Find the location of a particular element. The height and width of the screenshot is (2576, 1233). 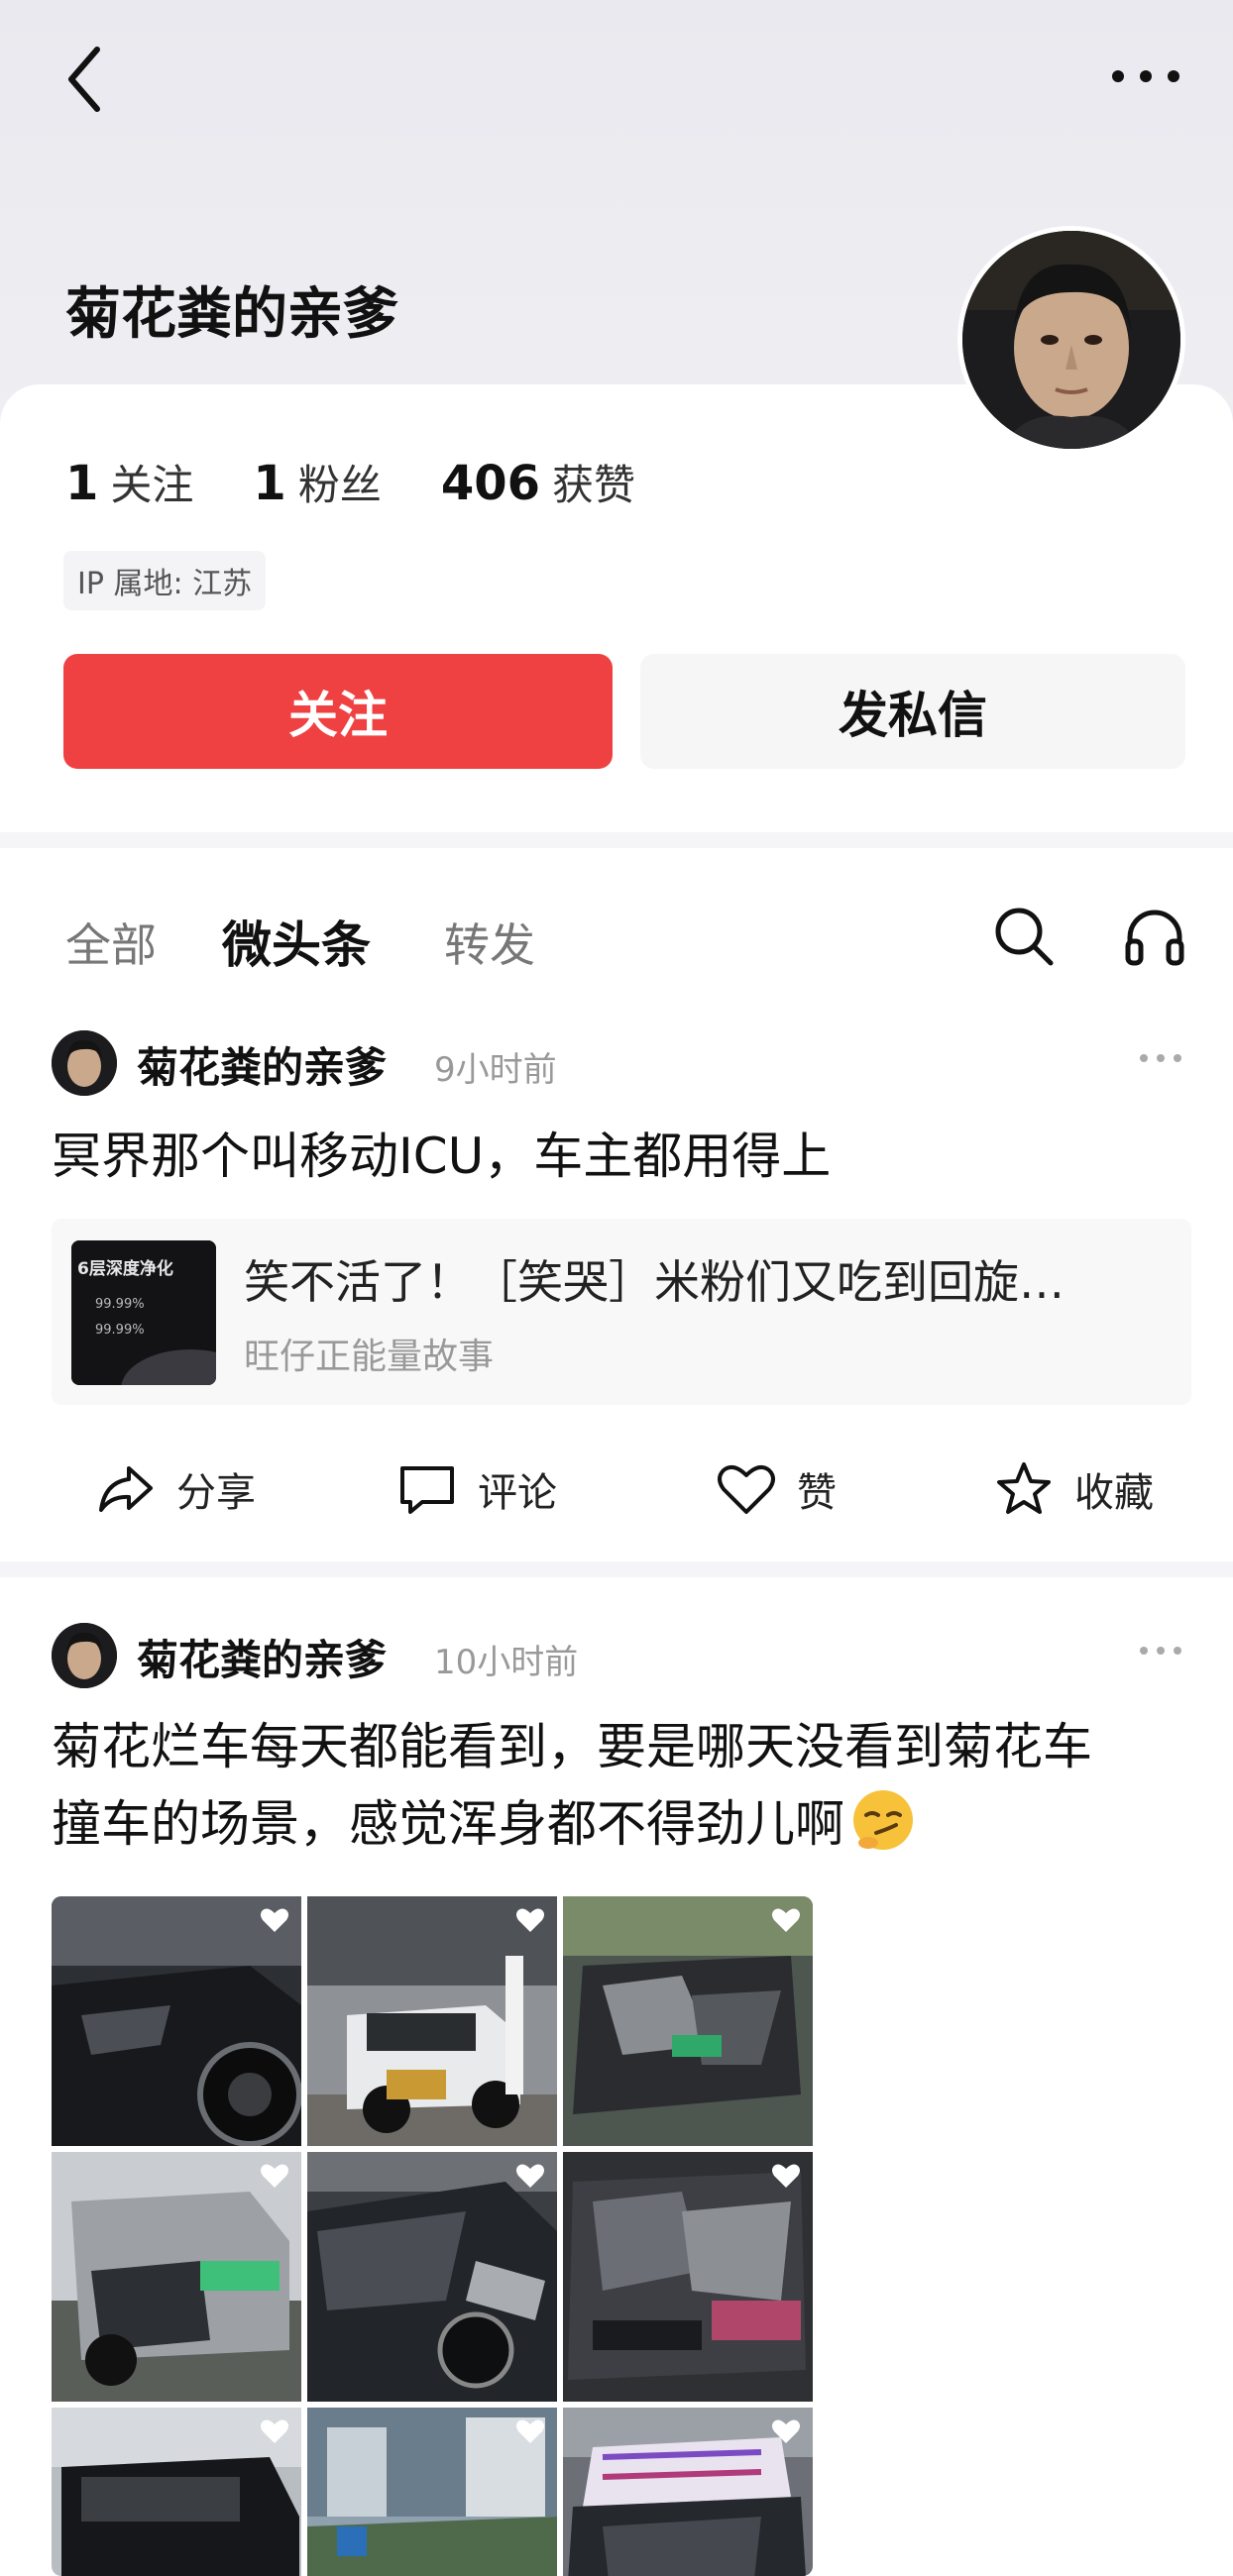

follow-button: 关注 is located at coordinates (338, 711).